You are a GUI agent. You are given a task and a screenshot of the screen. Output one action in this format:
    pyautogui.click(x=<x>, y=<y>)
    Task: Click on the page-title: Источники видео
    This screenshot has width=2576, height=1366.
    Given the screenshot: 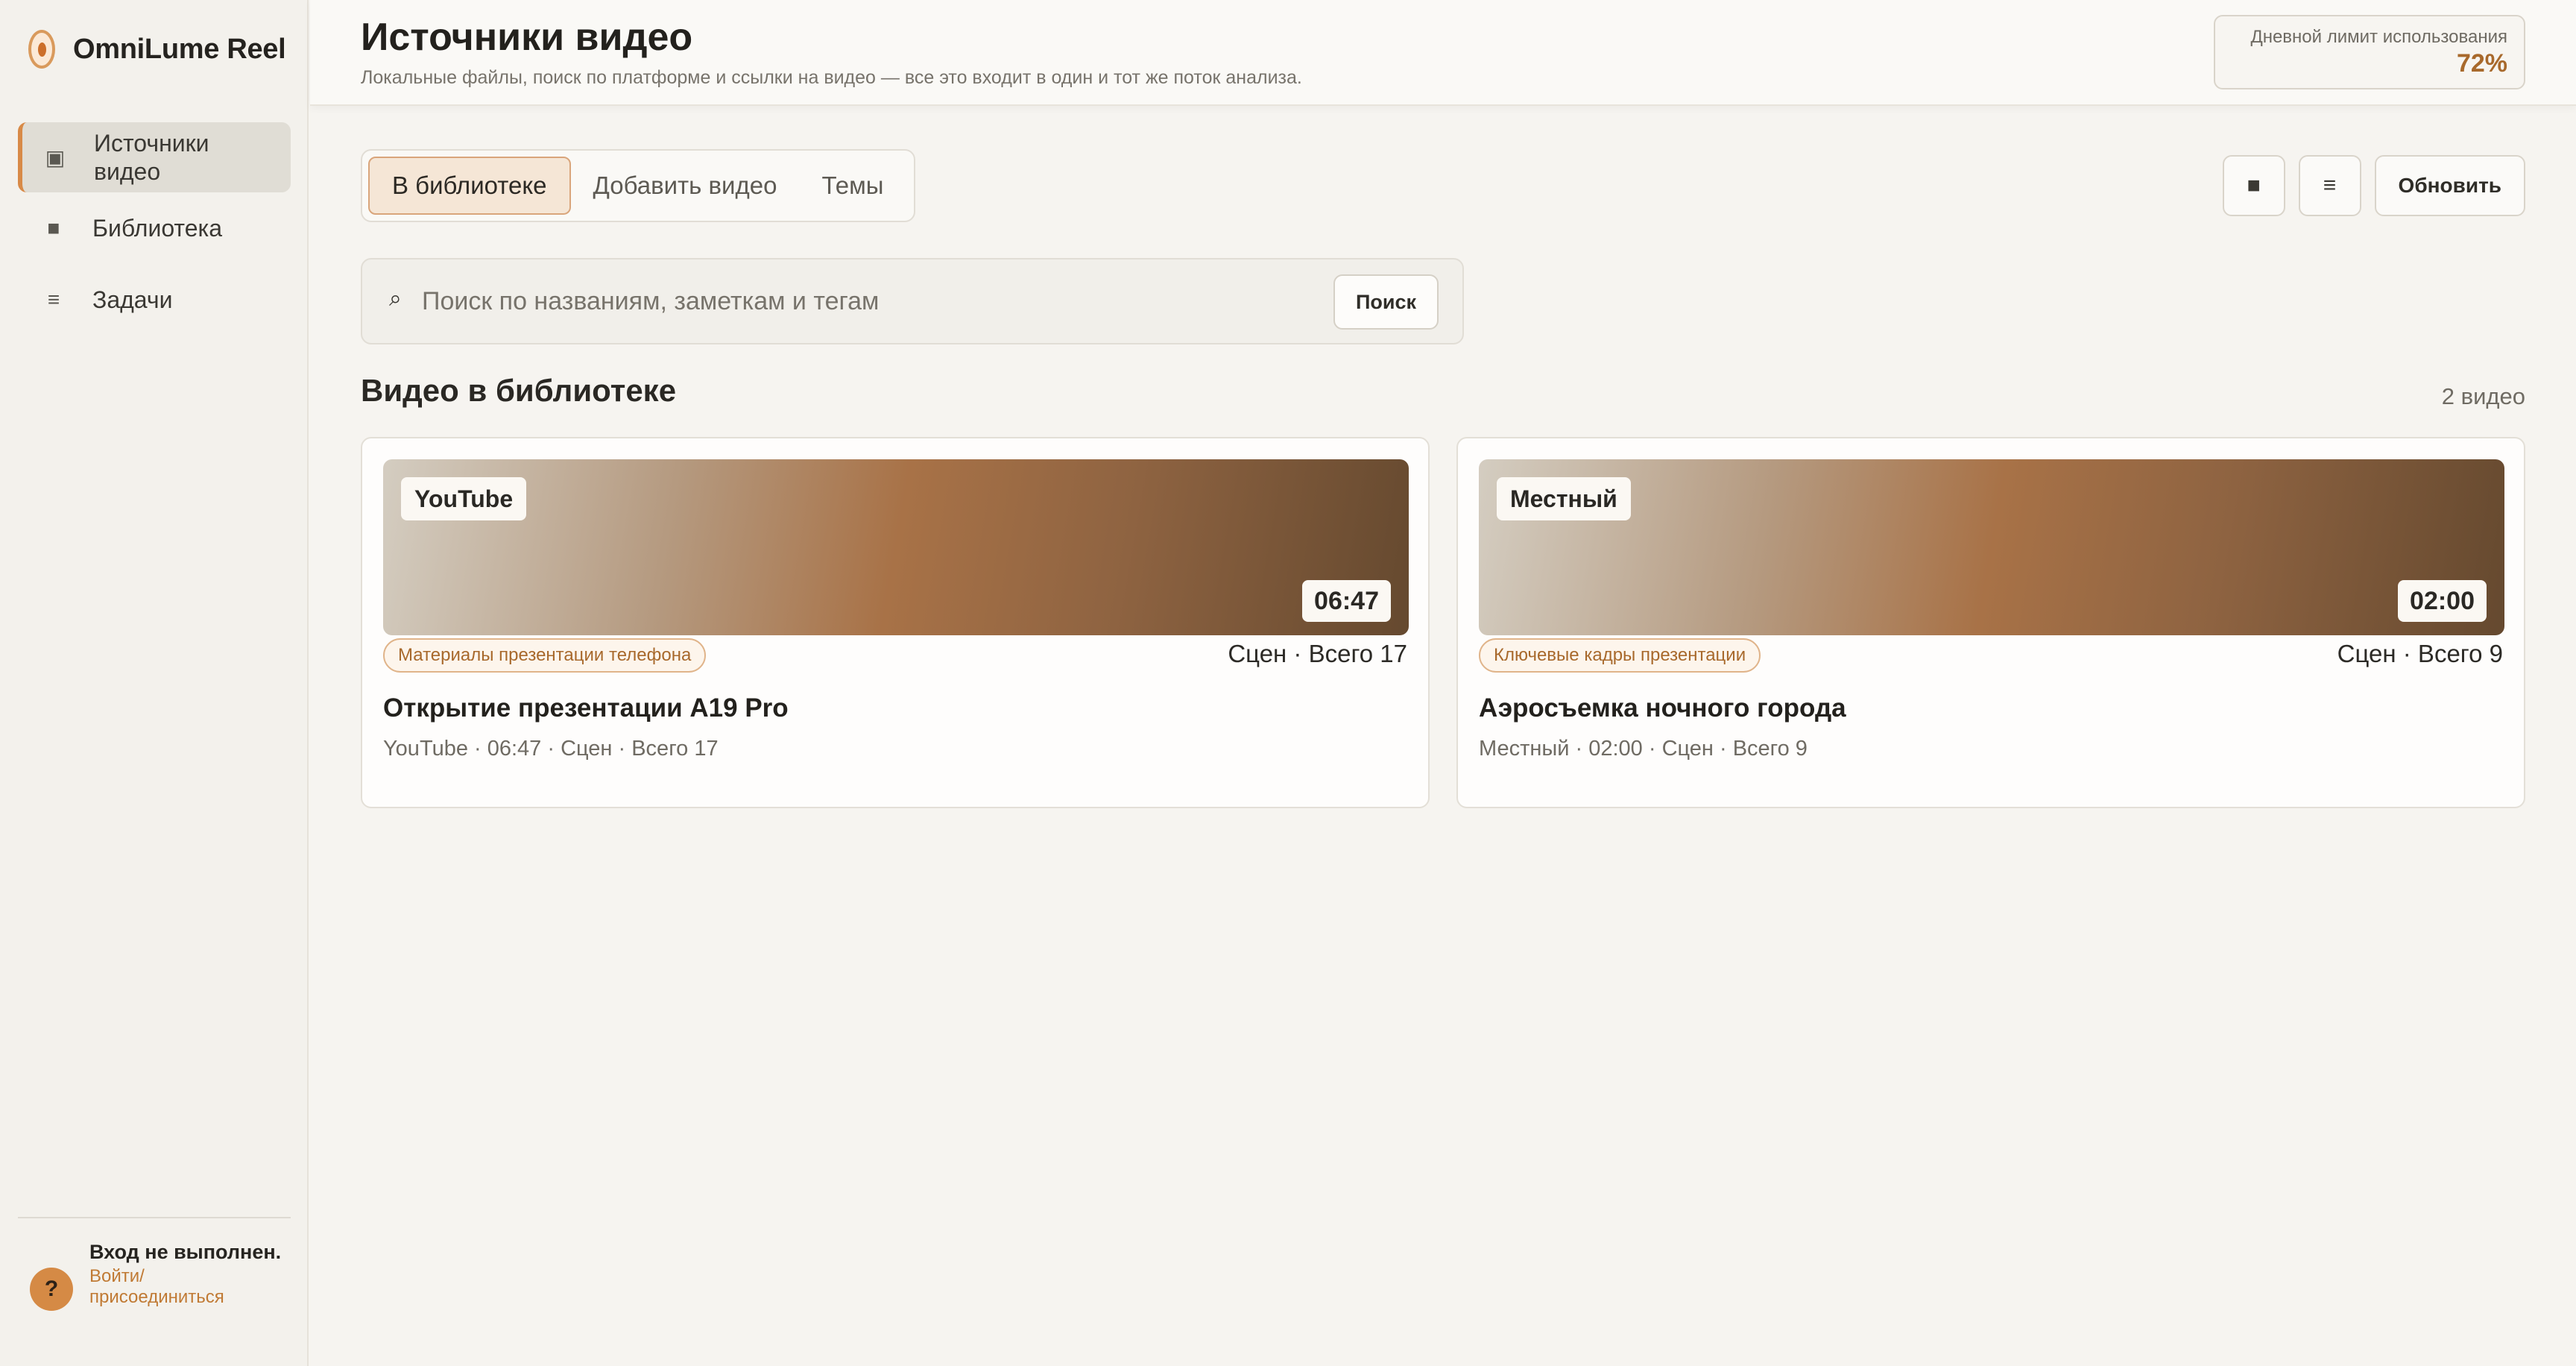 What is the action you would take?
    pyautogui.click(x=527, y=37)
    